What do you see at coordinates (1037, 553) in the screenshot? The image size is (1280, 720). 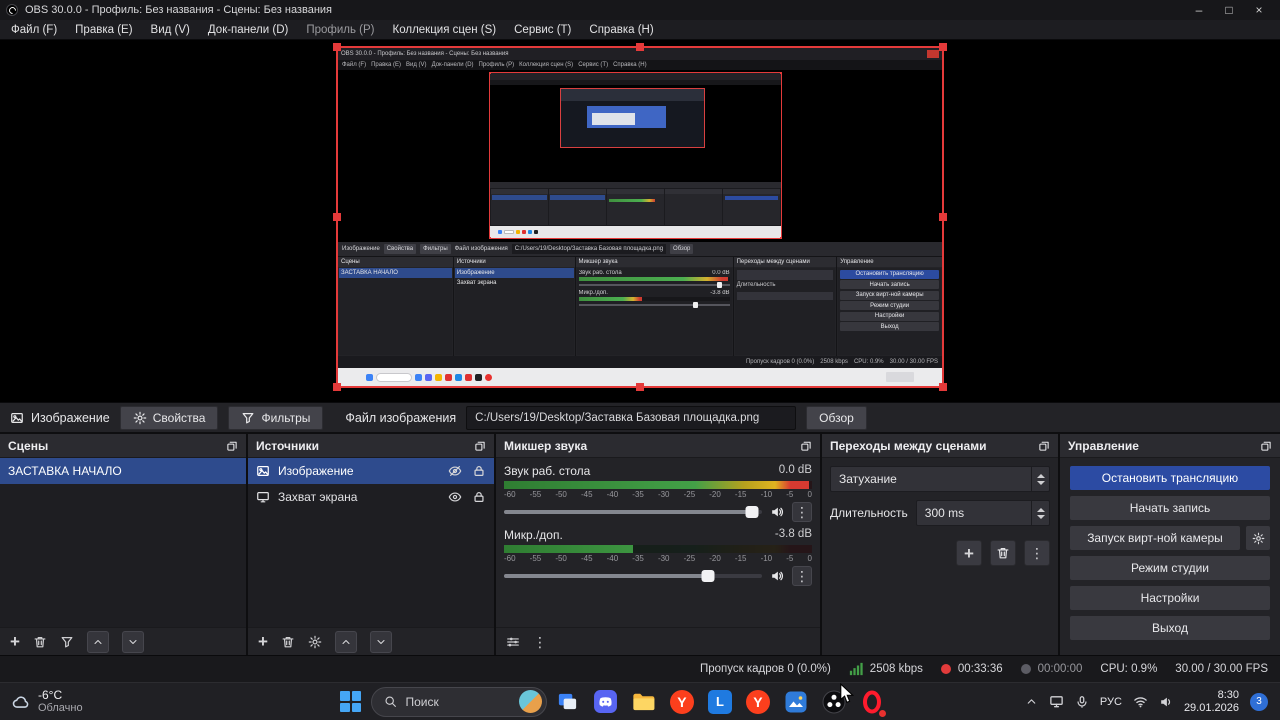 I see `transition-menu-button: ⋮` at bounding box center [1037, 553].